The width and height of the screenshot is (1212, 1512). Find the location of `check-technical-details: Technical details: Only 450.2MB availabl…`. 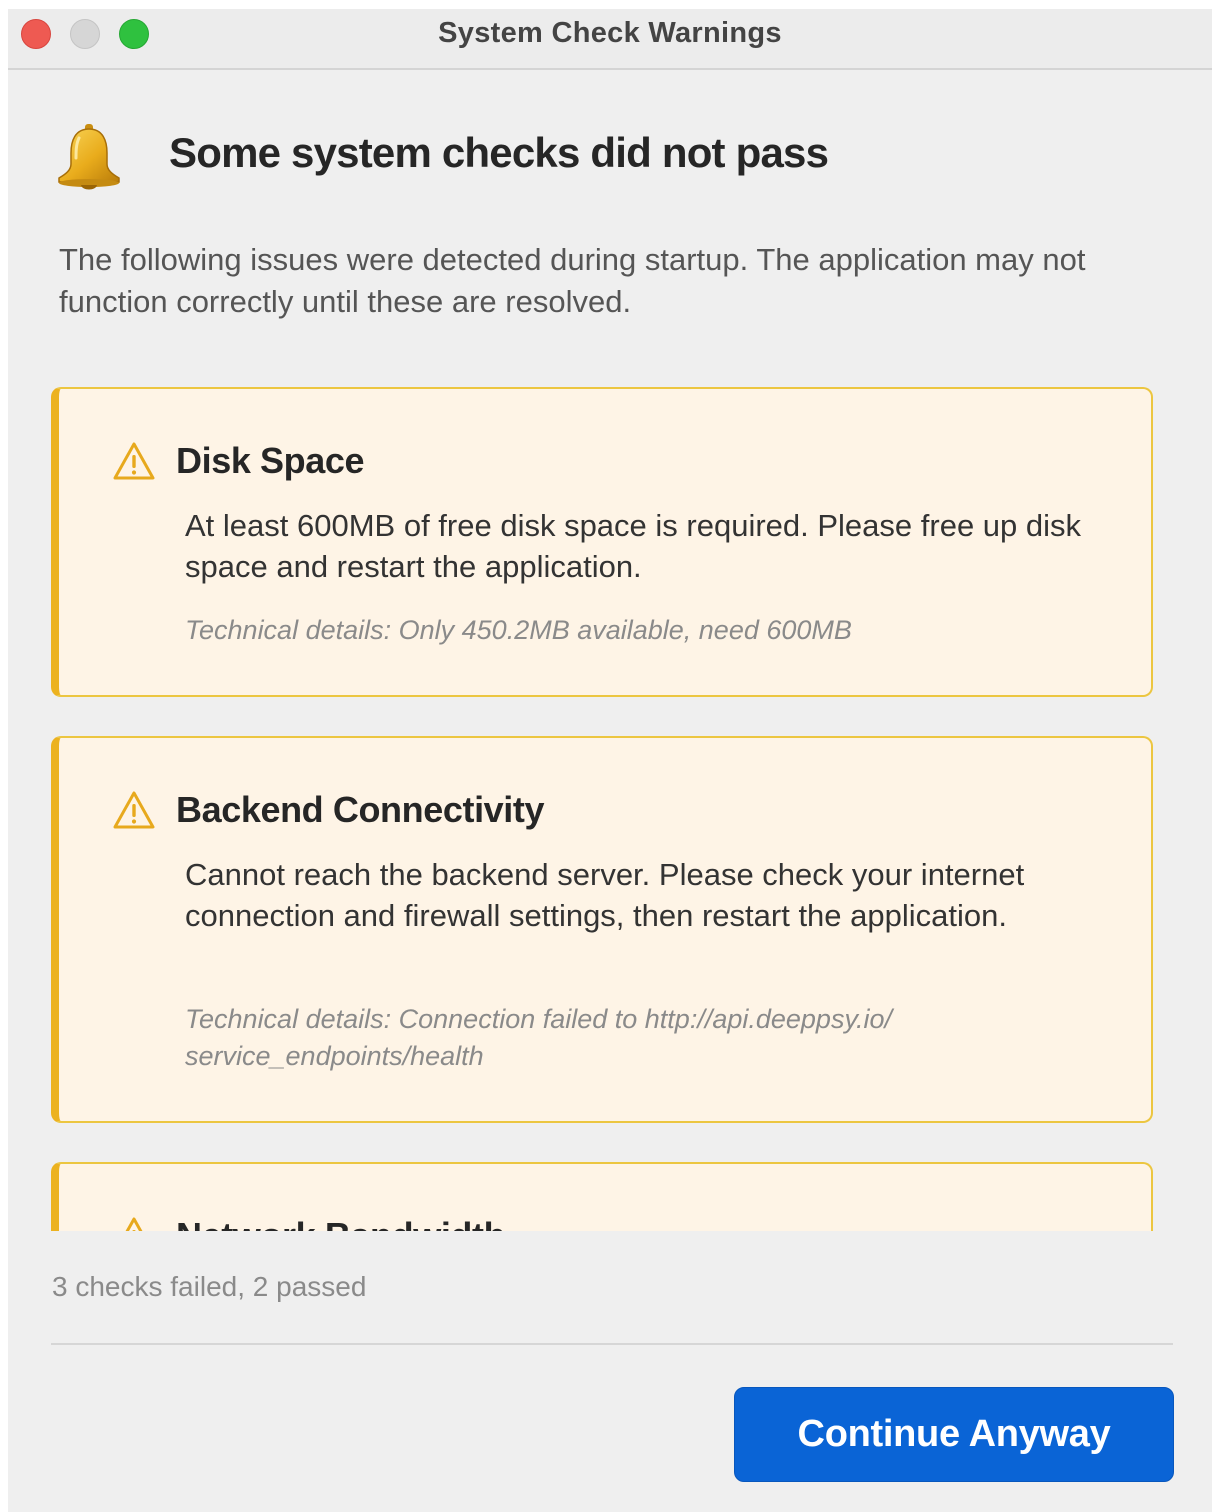

check-technical-details: Technical details: Only 450.2MB availabl… is located at coordinates (518, 630).